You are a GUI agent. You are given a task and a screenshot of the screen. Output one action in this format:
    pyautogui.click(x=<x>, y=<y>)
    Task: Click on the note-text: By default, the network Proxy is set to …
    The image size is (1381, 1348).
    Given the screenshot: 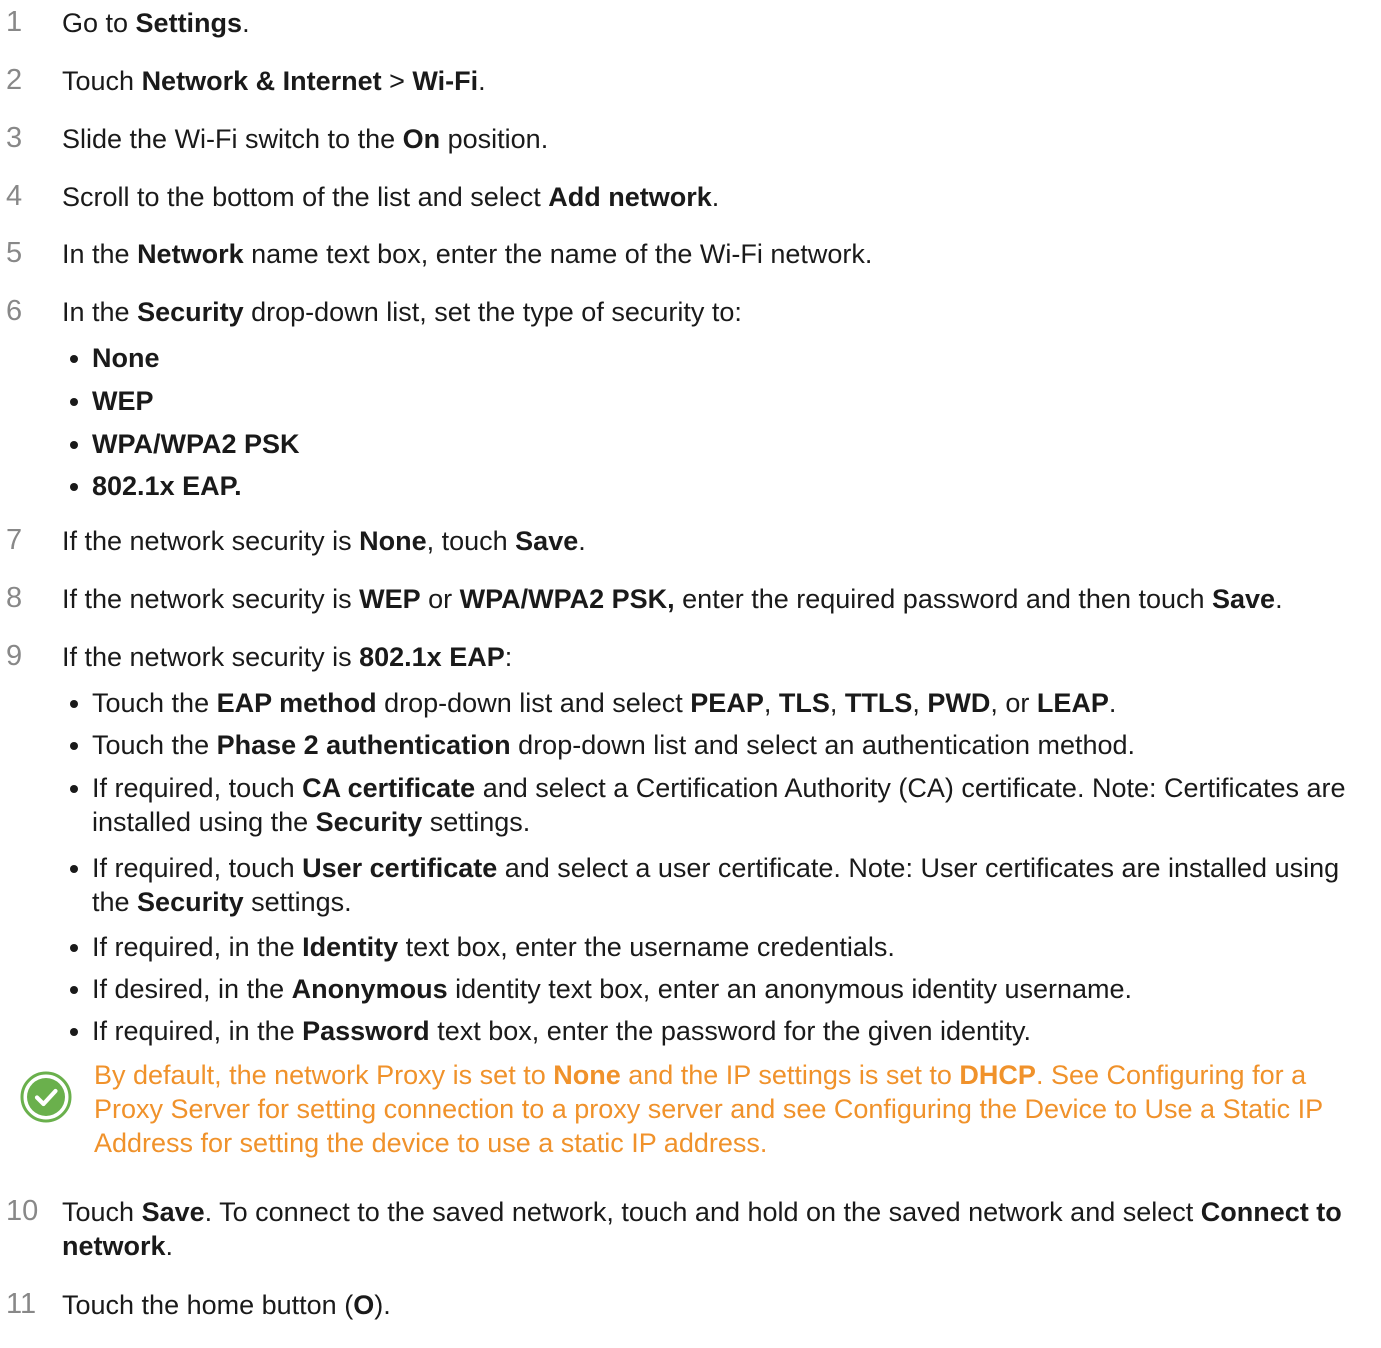 What is the action you would take?
    pyautogui.click(x=708, y=1109)
    